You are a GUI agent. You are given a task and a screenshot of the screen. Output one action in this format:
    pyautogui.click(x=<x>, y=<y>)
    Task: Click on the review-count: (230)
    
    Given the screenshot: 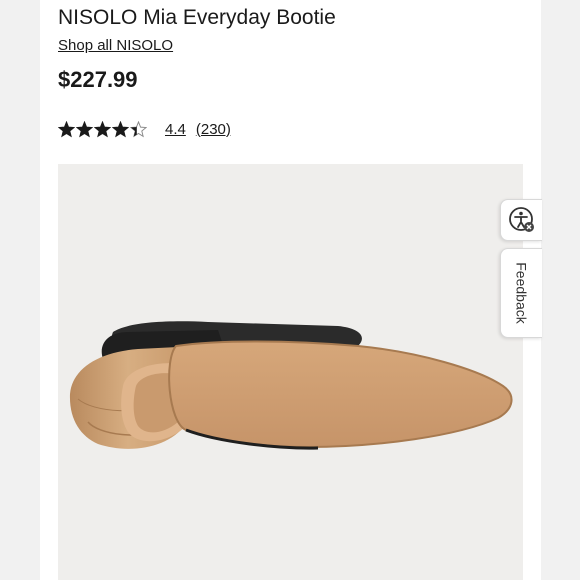 What is the action you would take?
    pyautogui.click(x=213, y=129)
    